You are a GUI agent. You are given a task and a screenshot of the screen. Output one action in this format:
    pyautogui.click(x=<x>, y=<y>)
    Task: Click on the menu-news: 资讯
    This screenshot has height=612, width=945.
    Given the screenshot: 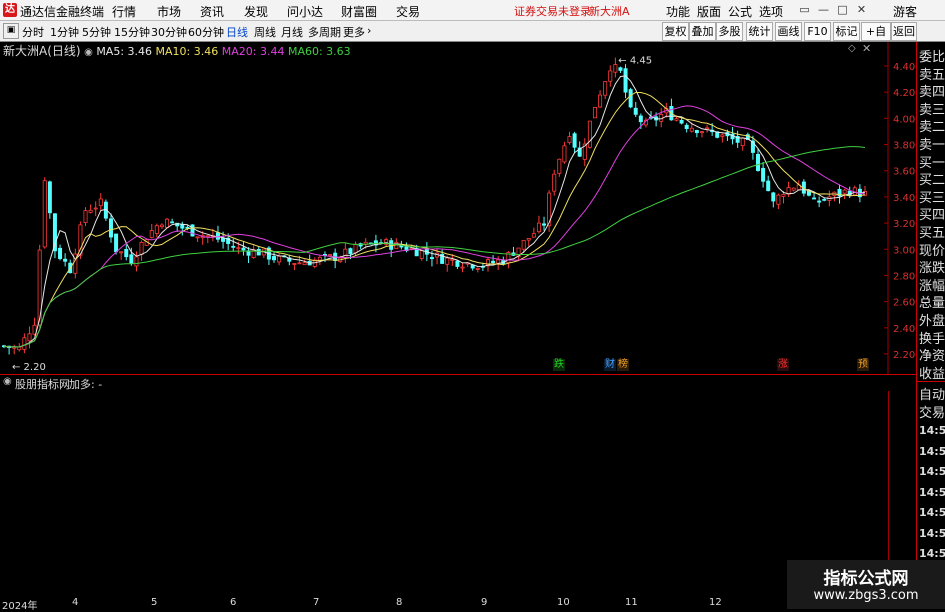 What is the action you would take?
    pyautogui.click(x=212, y=11)
    